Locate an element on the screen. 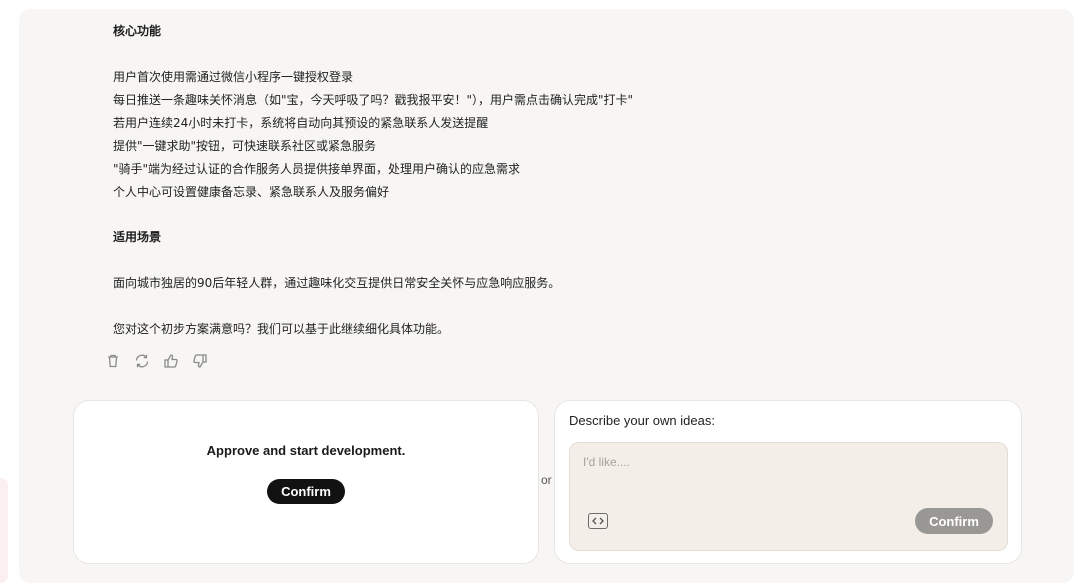  code-icon is located at coordinates (598, 521).